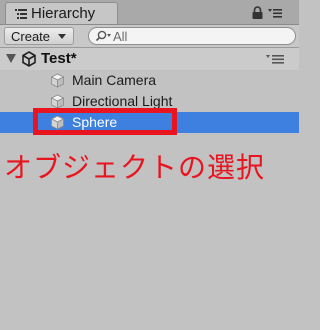 This screenshot has height=330, width=320. Describe the element at coordinates (275, 59) in the screenshot. I see `scene-menu-icon` at that location.